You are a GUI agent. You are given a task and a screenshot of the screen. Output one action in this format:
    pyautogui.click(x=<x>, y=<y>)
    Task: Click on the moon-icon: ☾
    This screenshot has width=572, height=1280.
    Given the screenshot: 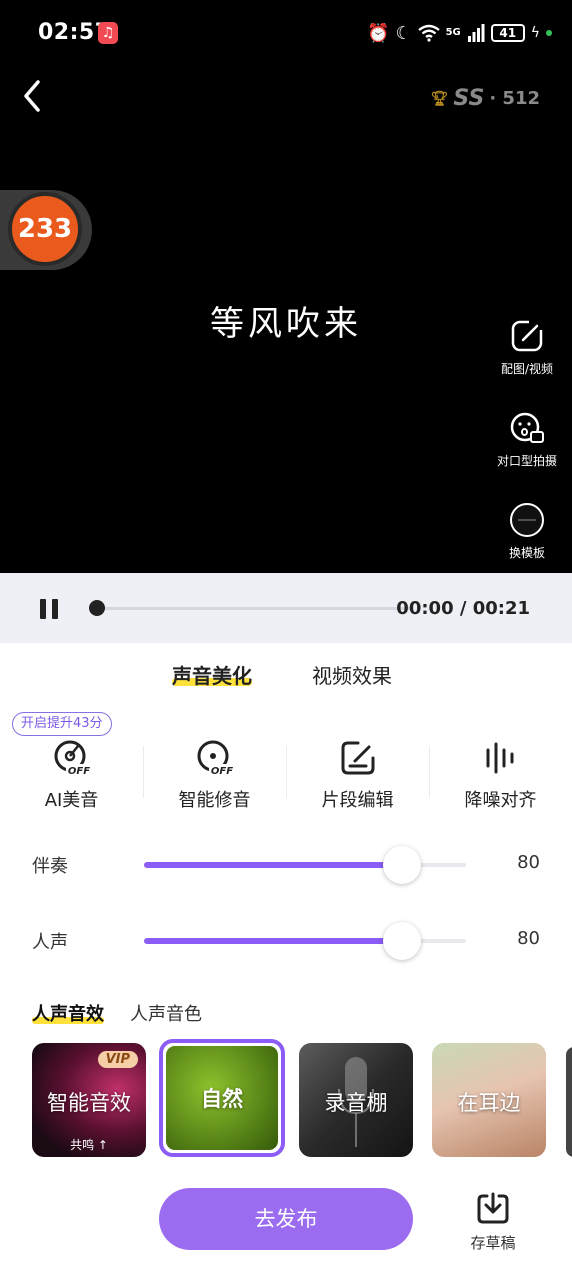 What is the action you would take?
    pyautogui.click(x=403, y=33)
    